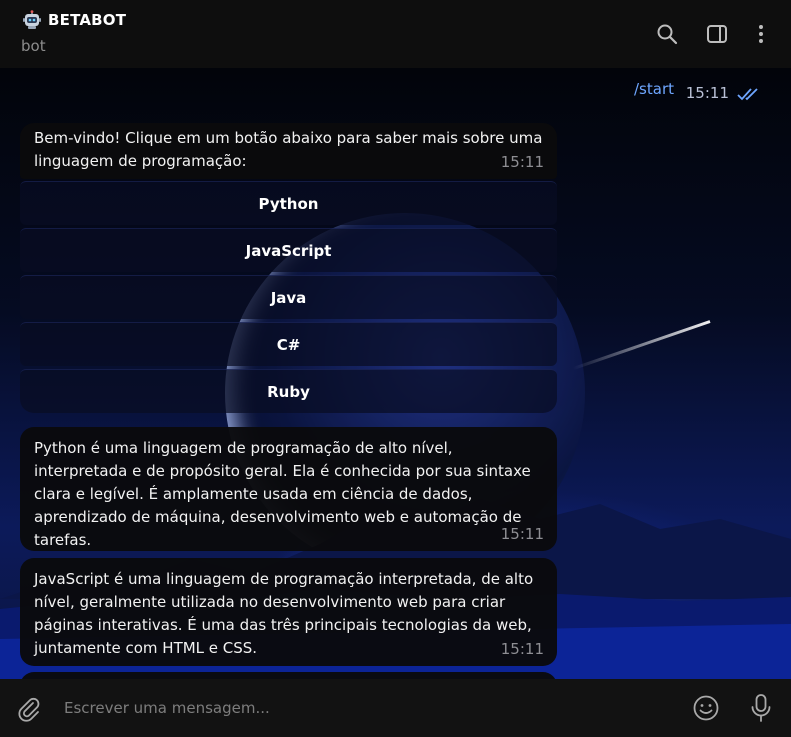 Image resolution: width=791 pixels, height=737 pixels. I want to click on sidebar-toggle-icon, so click(717, 34).